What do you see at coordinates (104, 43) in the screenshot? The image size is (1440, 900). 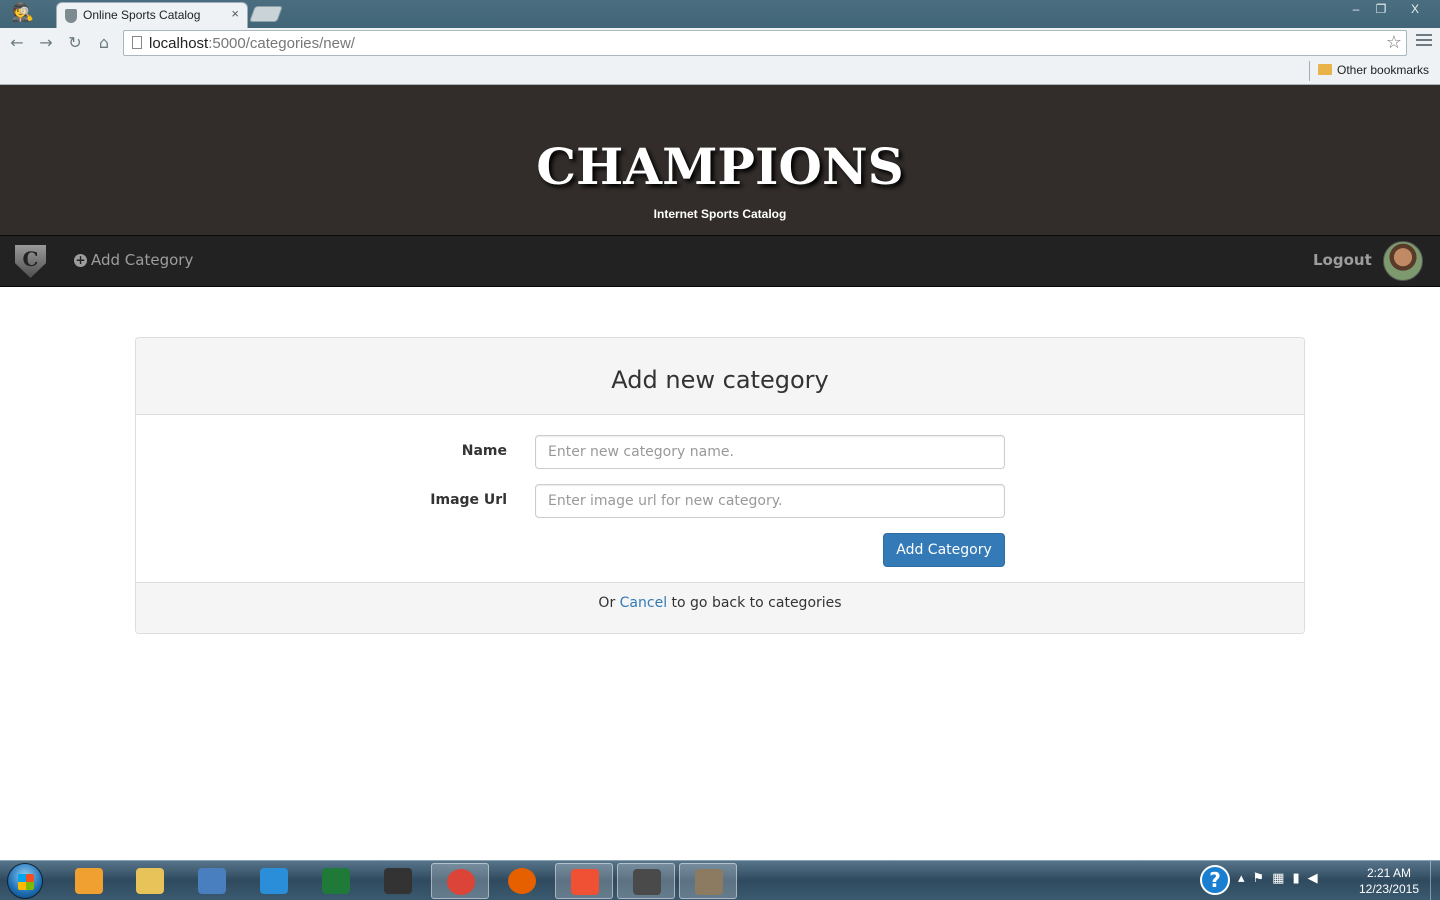 I see `home-icon: ⌂` at bounding box center [104, 43].